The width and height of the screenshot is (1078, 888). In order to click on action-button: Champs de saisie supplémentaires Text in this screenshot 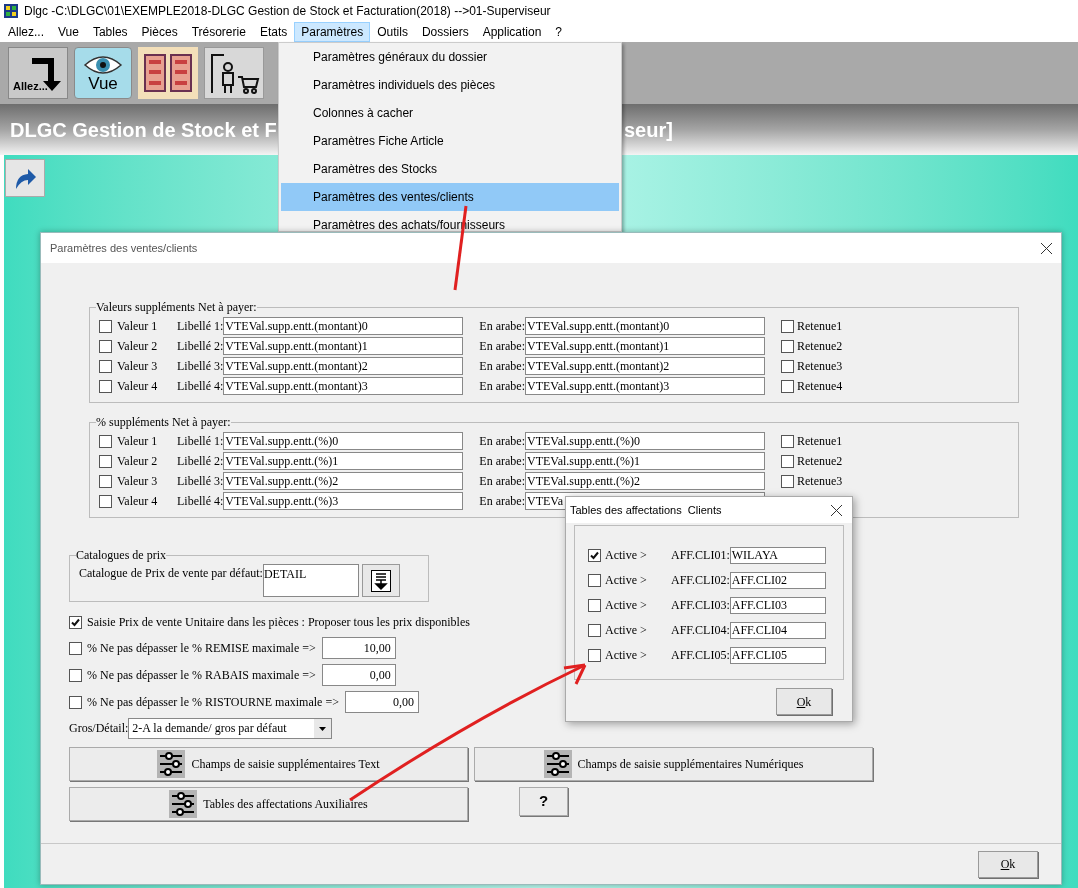, I will do `click(268, 764)`.